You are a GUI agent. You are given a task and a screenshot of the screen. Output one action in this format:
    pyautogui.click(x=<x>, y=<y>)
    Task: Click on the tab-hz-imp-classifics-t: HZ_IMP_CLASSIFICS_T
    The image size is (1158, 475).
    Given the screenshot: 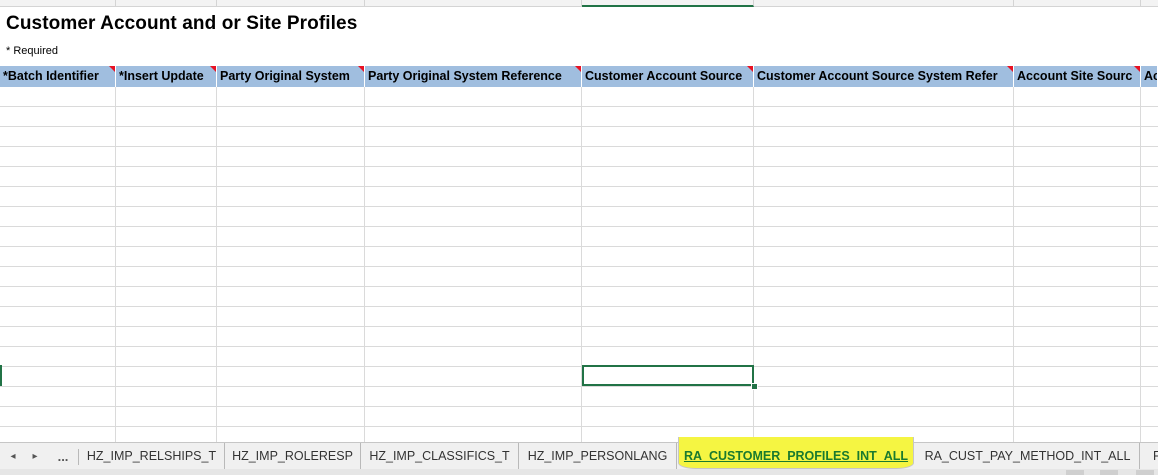 What is the action you would take?
    pyautogui.click(x=440, y=456)
    